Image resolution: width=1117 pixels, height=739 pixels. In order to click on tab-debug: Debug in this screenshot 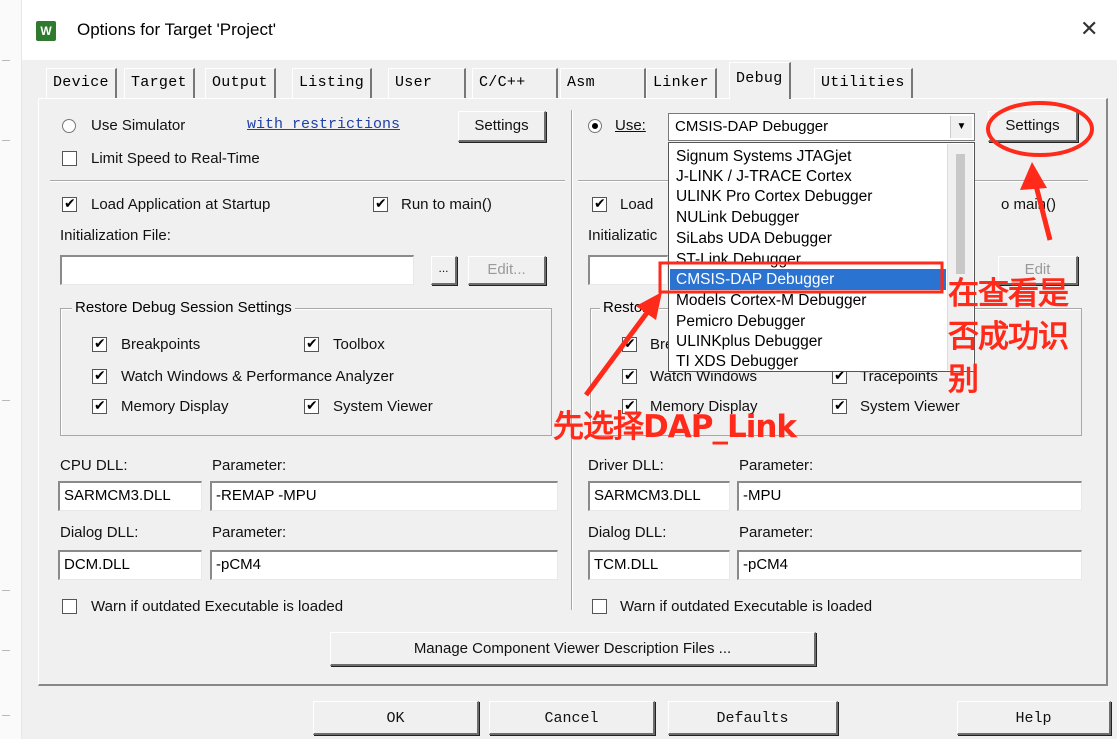, I will do `click(760, 80)`.